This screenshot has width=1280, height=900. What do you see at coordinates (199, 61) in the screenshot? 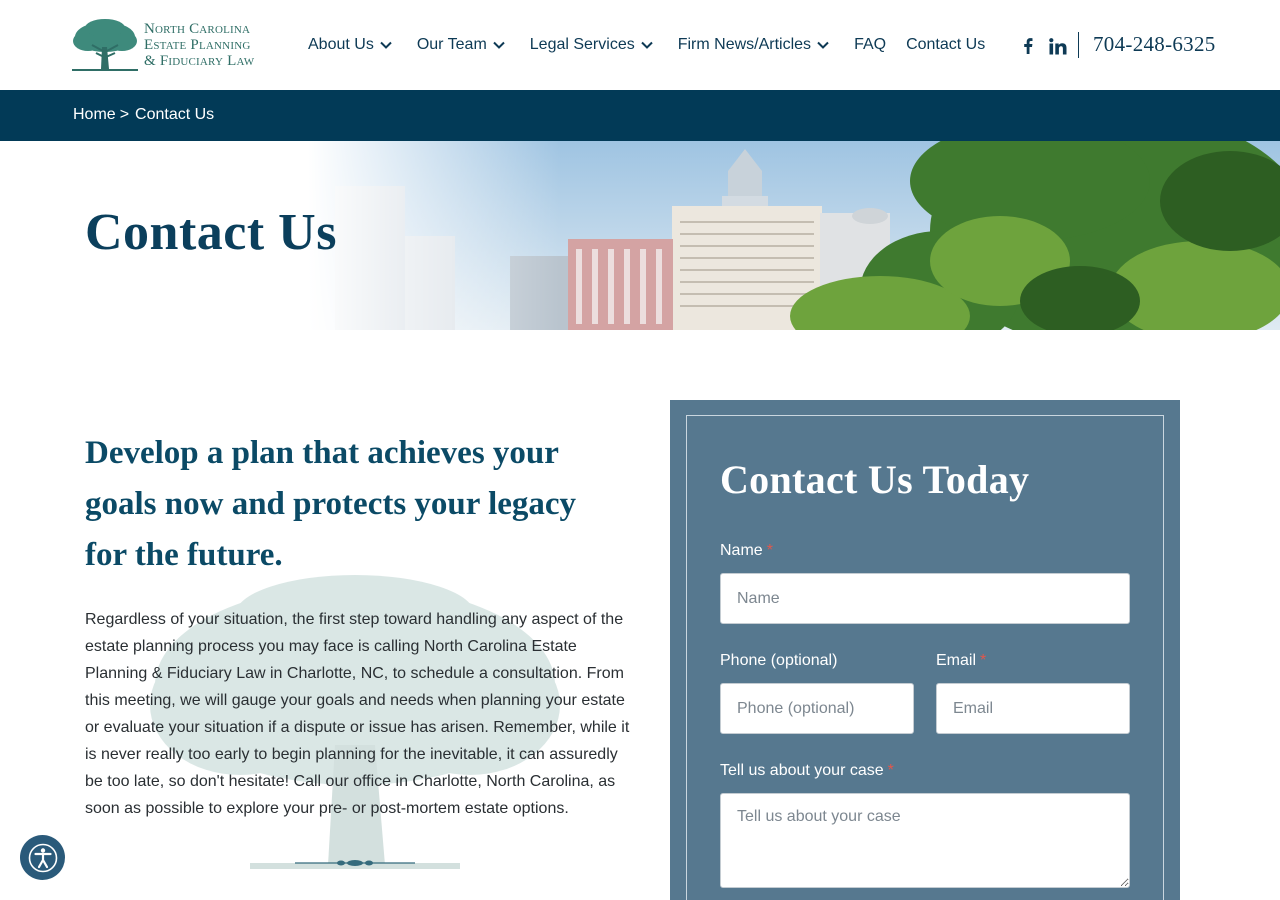
I see `logo-line-3: & Fiduciary Law` at bounding box center [199, 61].